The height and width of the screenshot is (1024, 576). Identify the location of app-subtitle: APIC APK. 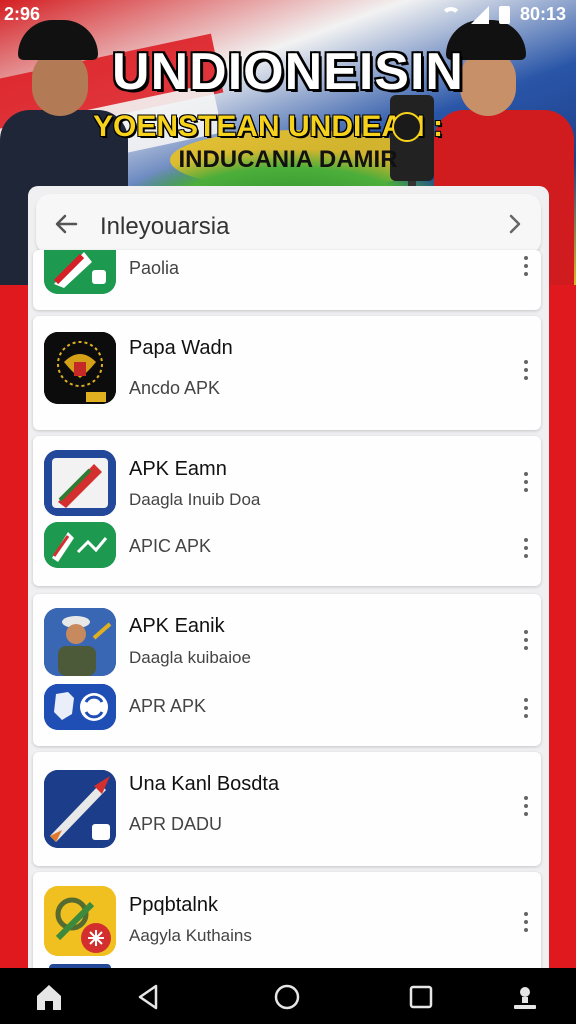
(170, 546).